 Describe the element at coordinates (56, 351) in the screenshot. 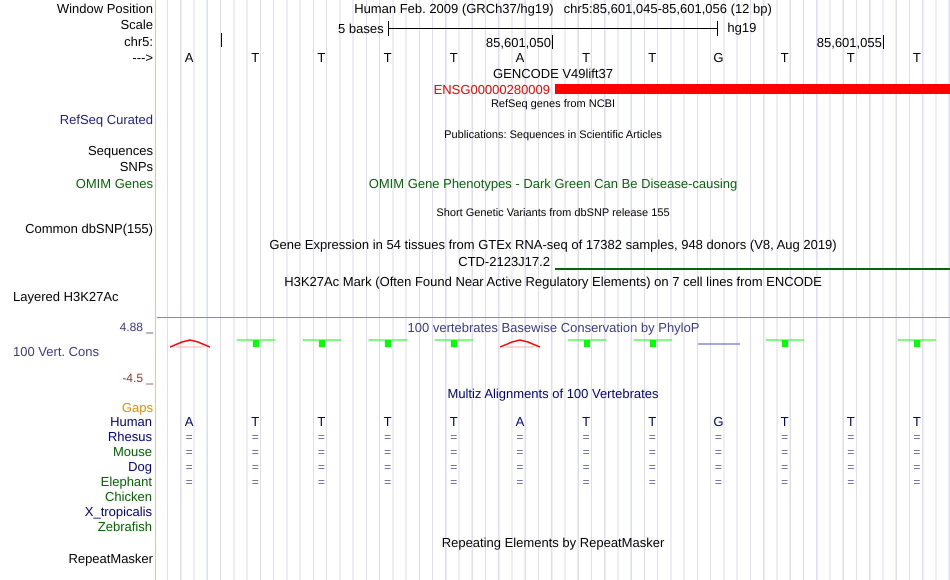

I see `track-label: 100 Vert. Cons` at that location.